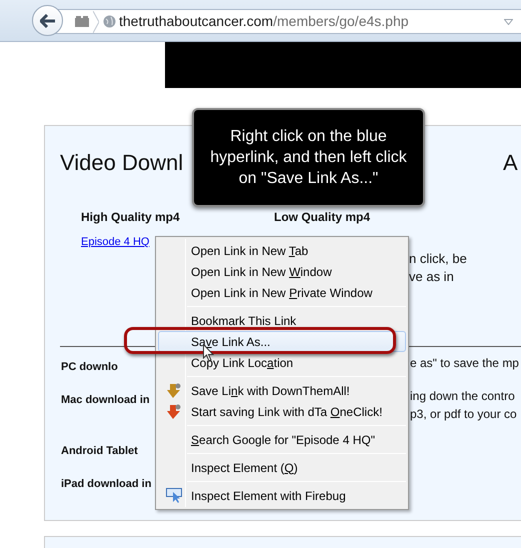 The width and height of the screenshot is (521, 548). Describe the element at coordinates (264, 21) in the screenshot. I see `url-text: thetruthaboutcancer.com/members/go/e4s.php` at that location.